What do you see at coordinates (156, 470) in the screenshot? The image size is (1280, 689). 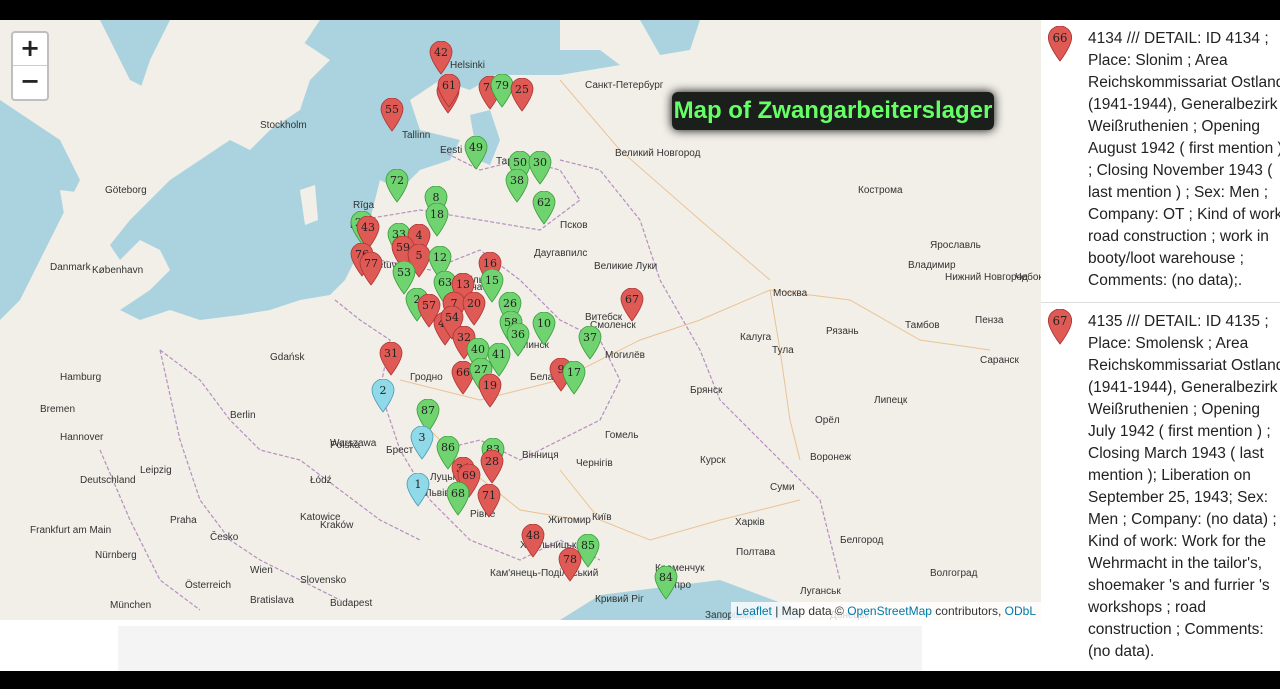 I see `place-label: Leipzig` at bounding box center [156, 470].